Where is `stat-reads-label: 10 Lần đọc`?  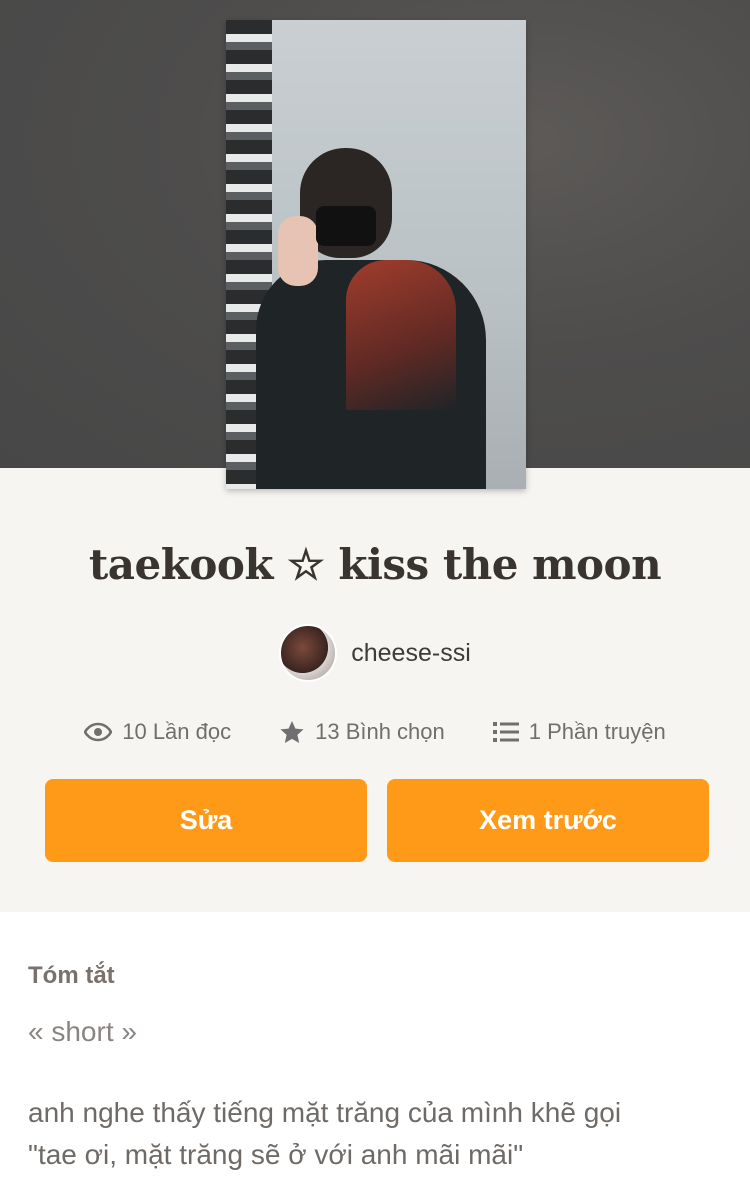 stat-reads-label: 10 Lần đọc is located at coordinates (177, 731).